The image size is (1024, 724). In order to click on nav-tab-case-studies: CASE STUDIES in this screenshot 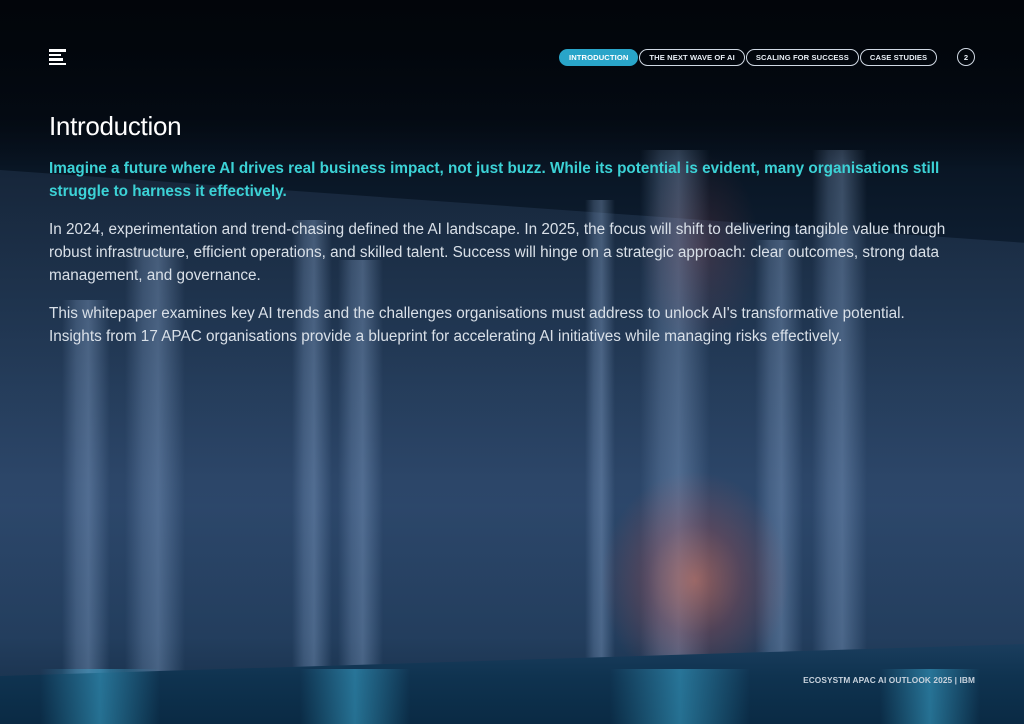, I will do `click(898, 57)`.